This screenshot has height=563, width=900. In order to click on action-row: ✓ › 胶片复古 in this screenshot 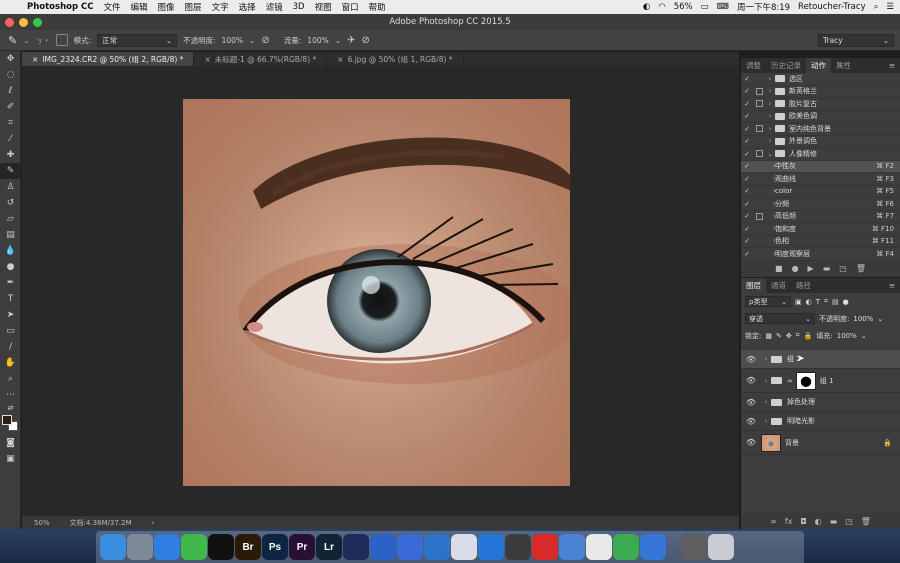, I will do `click(820, 104)`.